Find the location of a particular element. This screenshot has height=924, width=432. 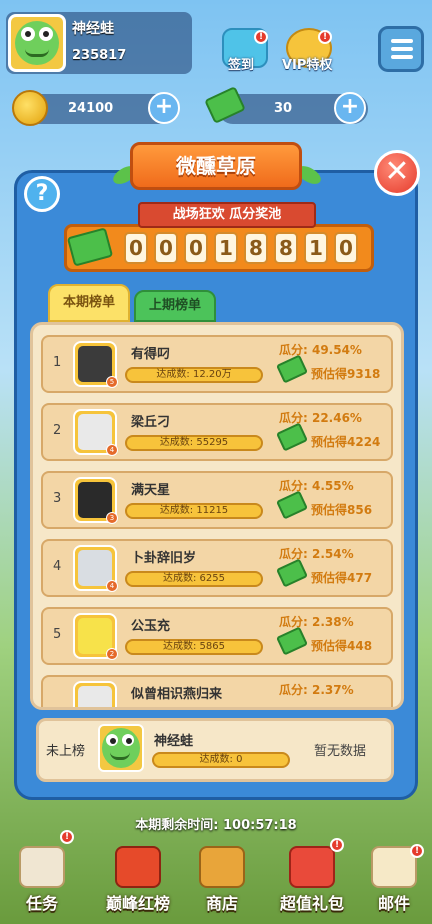

signin-alert-badge: ! is located at coordinates (261, 37).